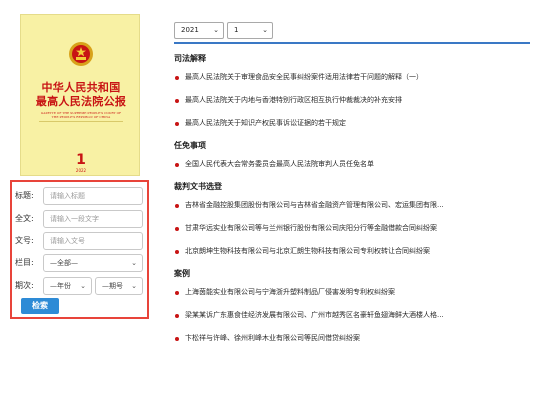  I want to click on article-link: 最高人民法院关于审理食品安全民事纠纷案件适用法律若干问题的解释（一）, so click(354, 77).